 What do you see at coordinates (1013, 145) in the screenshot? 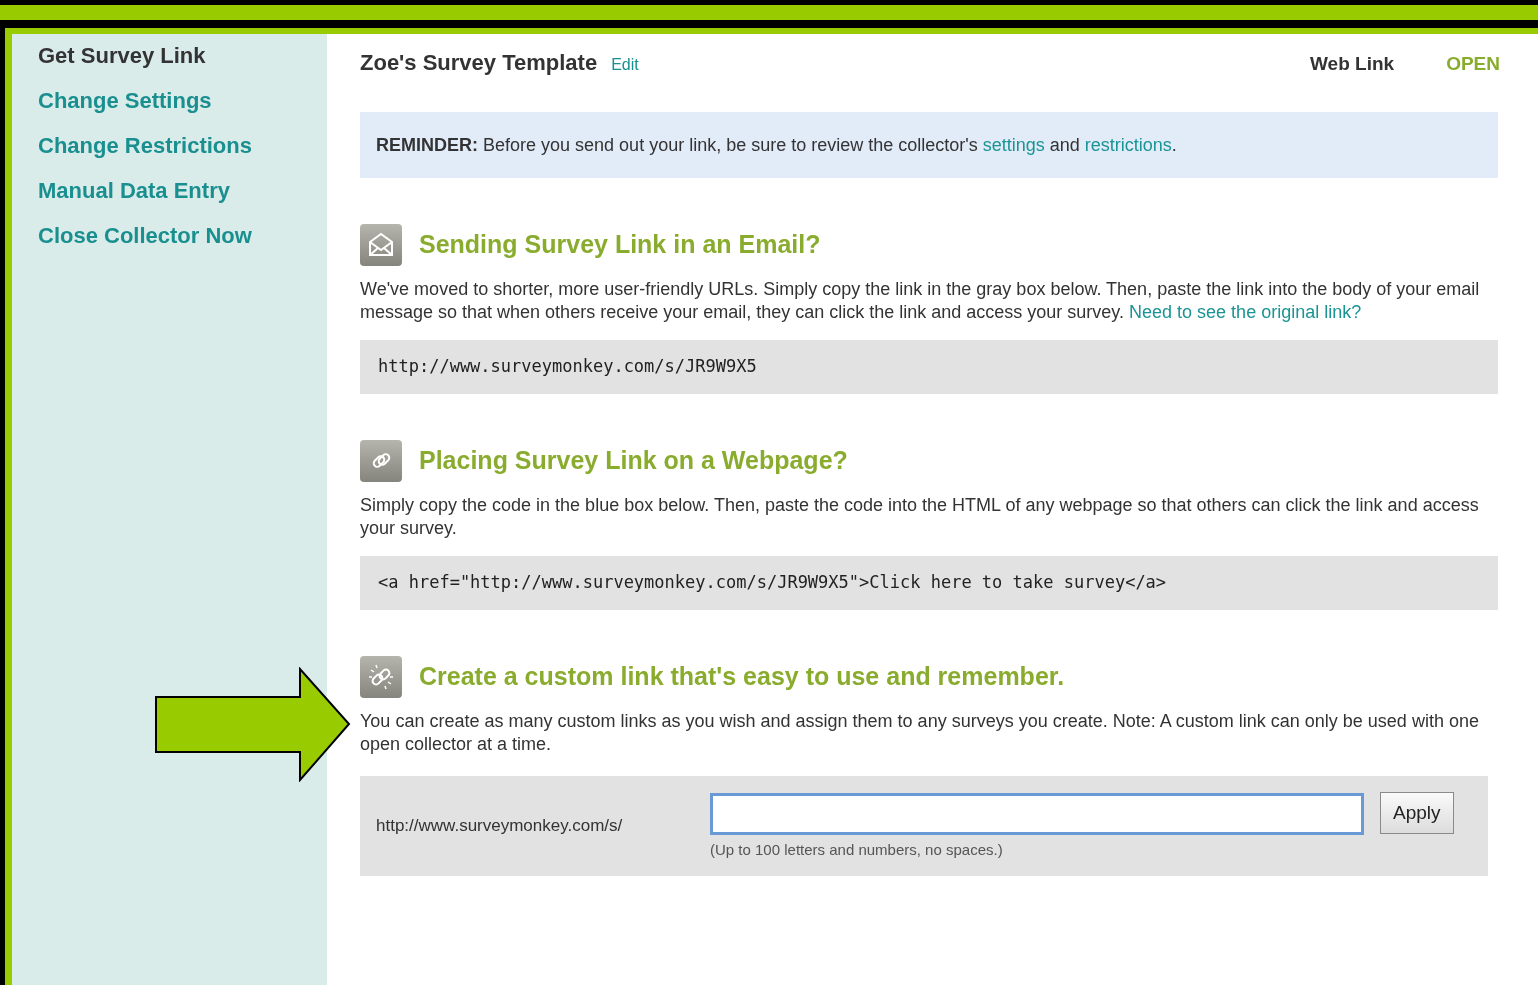
I see `settings-link: settings` at bounding box center [1013, 145].